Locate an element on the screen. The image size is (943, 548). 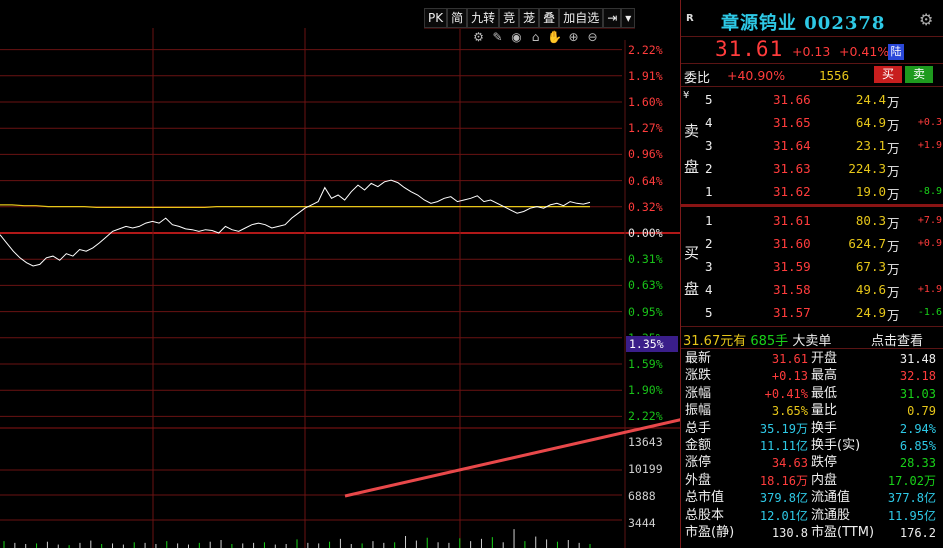
weibi-label: 委比 is located at coordinates (697, 78).